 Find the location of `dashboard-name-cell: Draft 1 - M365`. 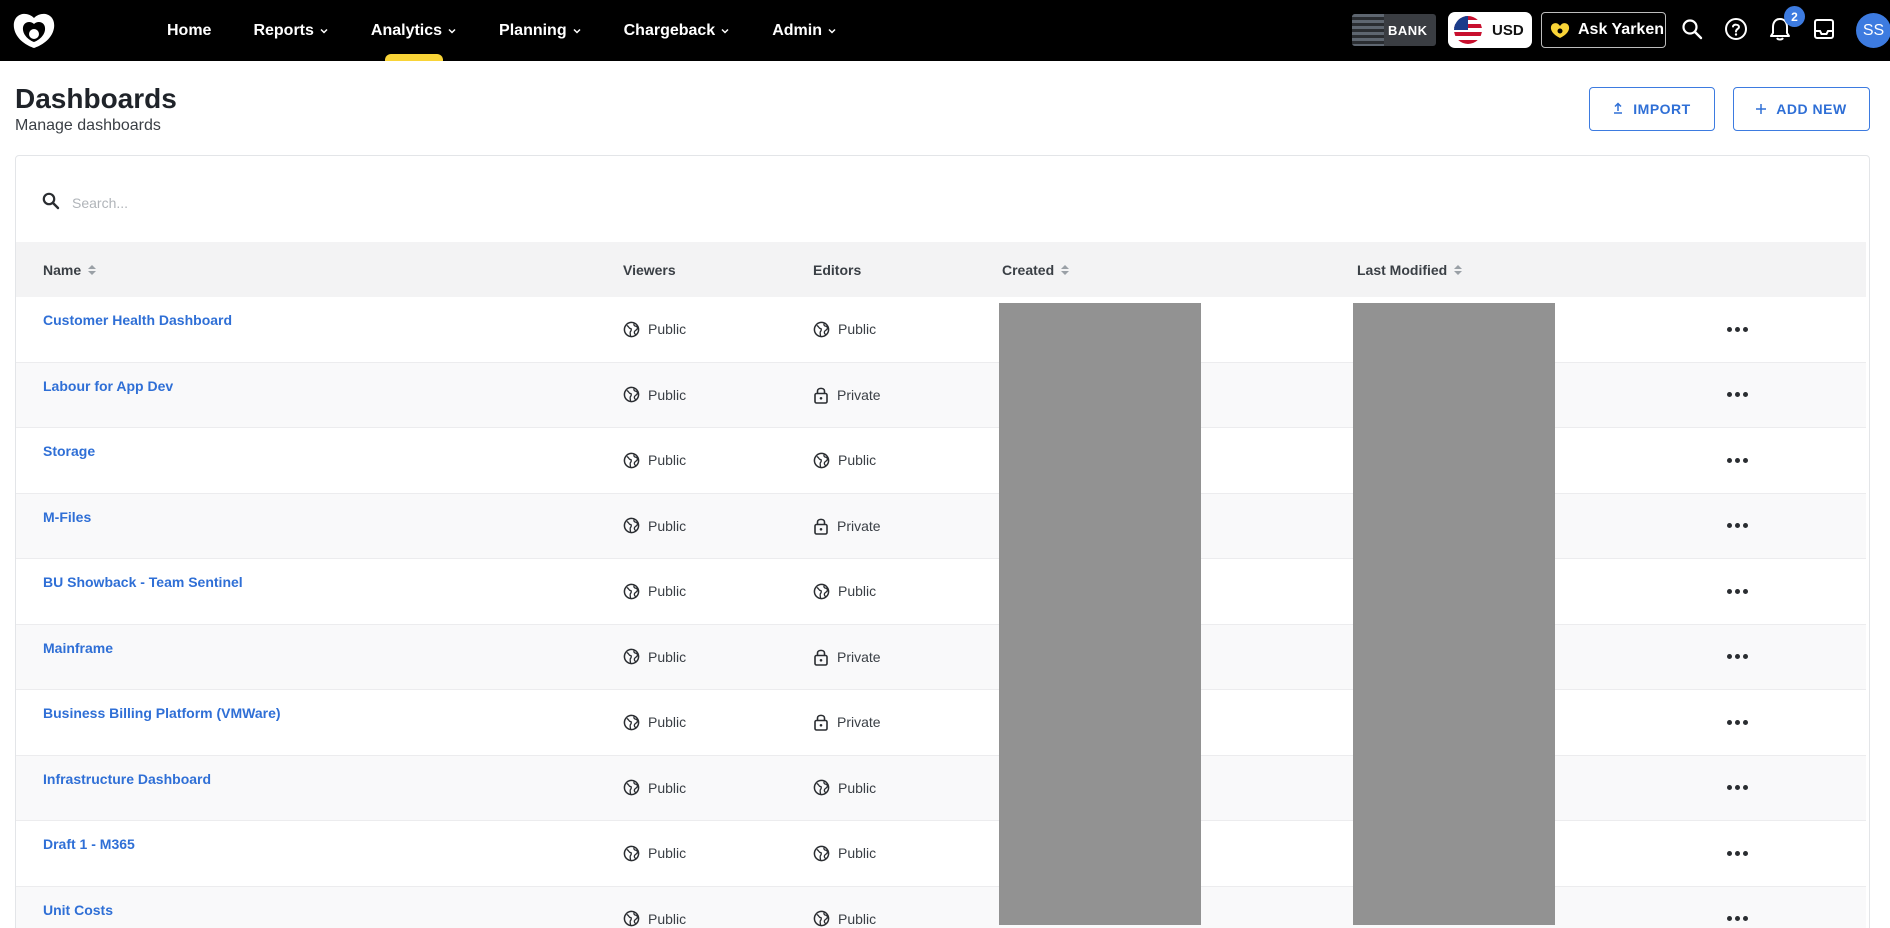

dashboard-name-cell: Draft 1 - M365 is located at coordinates (89, 853).